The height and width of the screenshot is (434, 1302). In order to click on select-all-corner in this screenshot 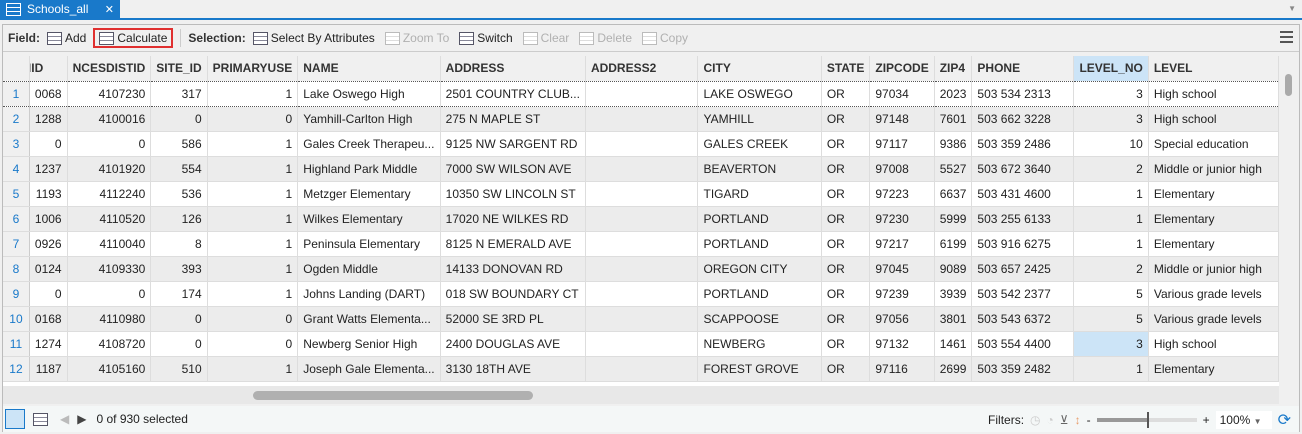, I will do `click(16, 68)`.